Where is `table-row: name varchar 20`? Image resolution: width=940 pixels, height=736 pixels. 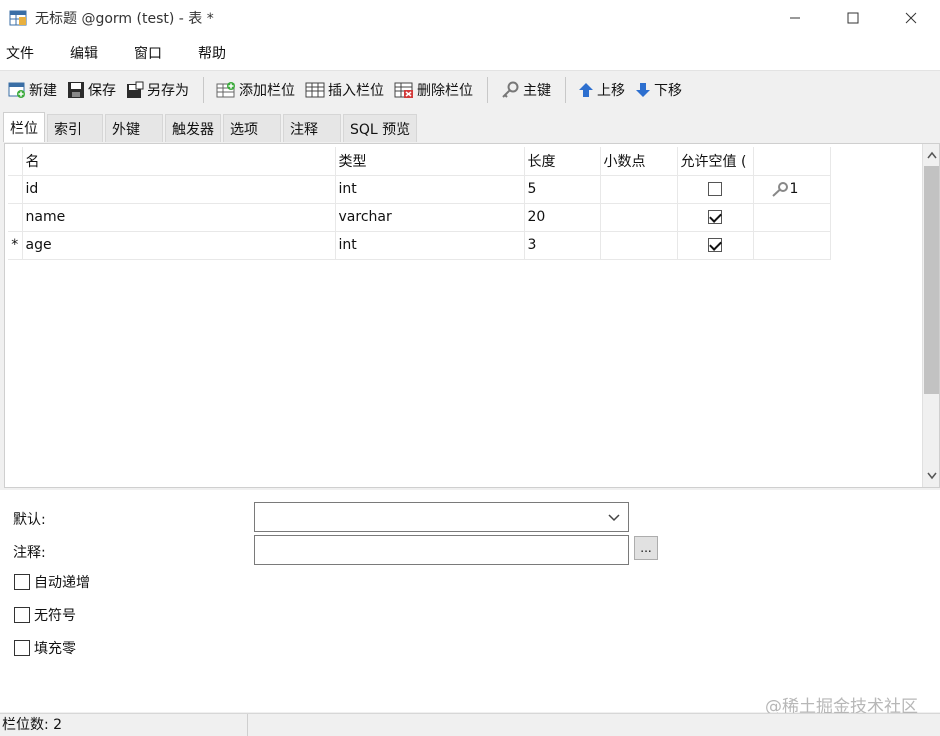 table-row: name varchar 20 is located at coordinates (419, 217).